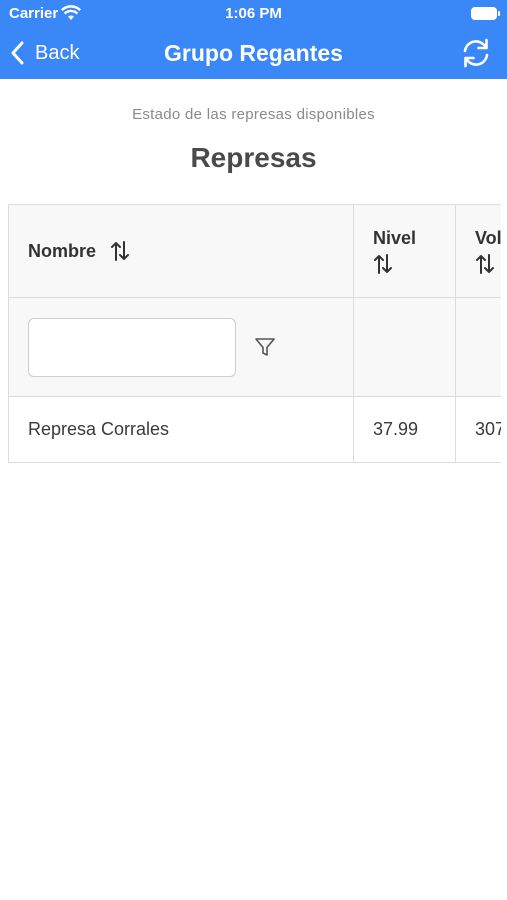 This screenshot has height=900, width=507. I want to click on column-header-nivel: Nivel, so click(404, 251).